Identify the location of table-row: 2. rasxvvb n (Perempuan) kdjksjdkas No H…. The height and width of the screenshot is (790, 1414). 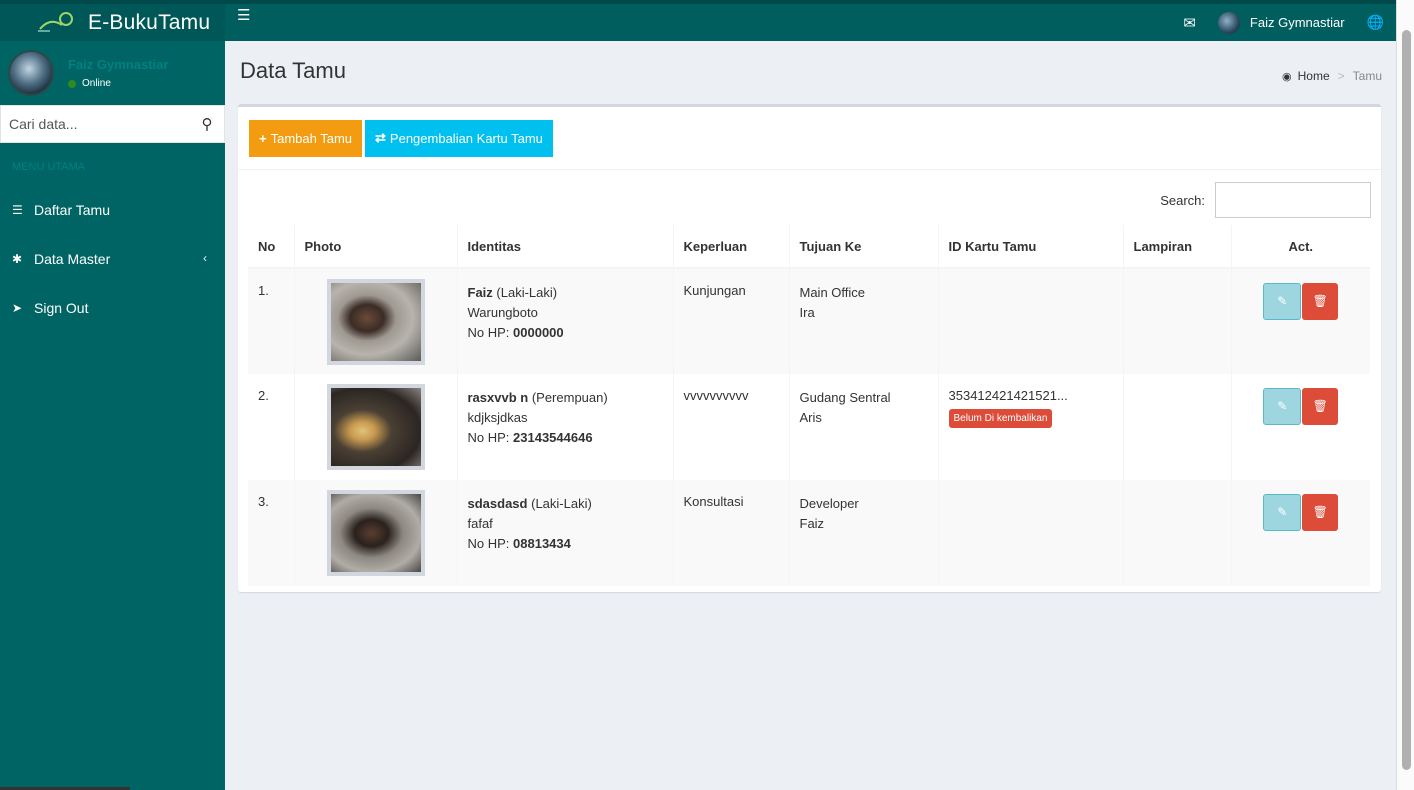
(809, 427).